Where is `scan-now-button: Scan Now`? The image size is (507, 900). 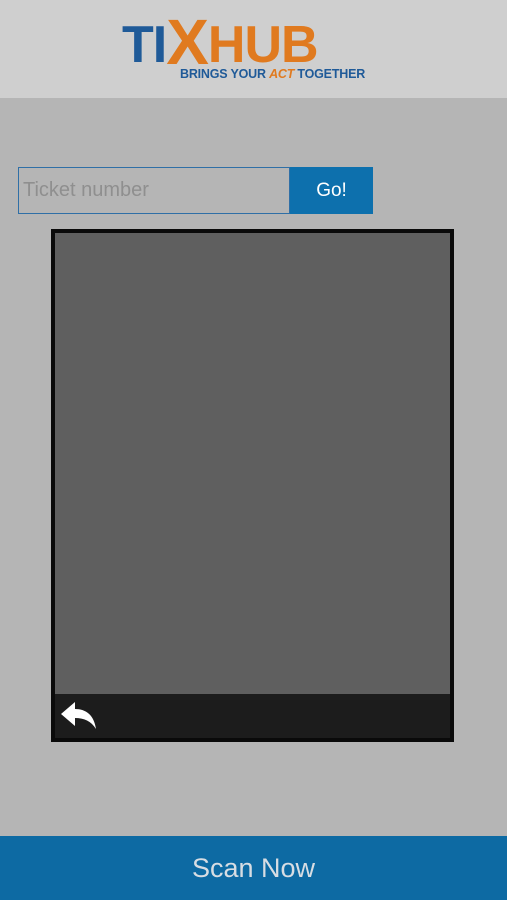 scan-now-button: Scan Now is located at coordinates (253, 868).